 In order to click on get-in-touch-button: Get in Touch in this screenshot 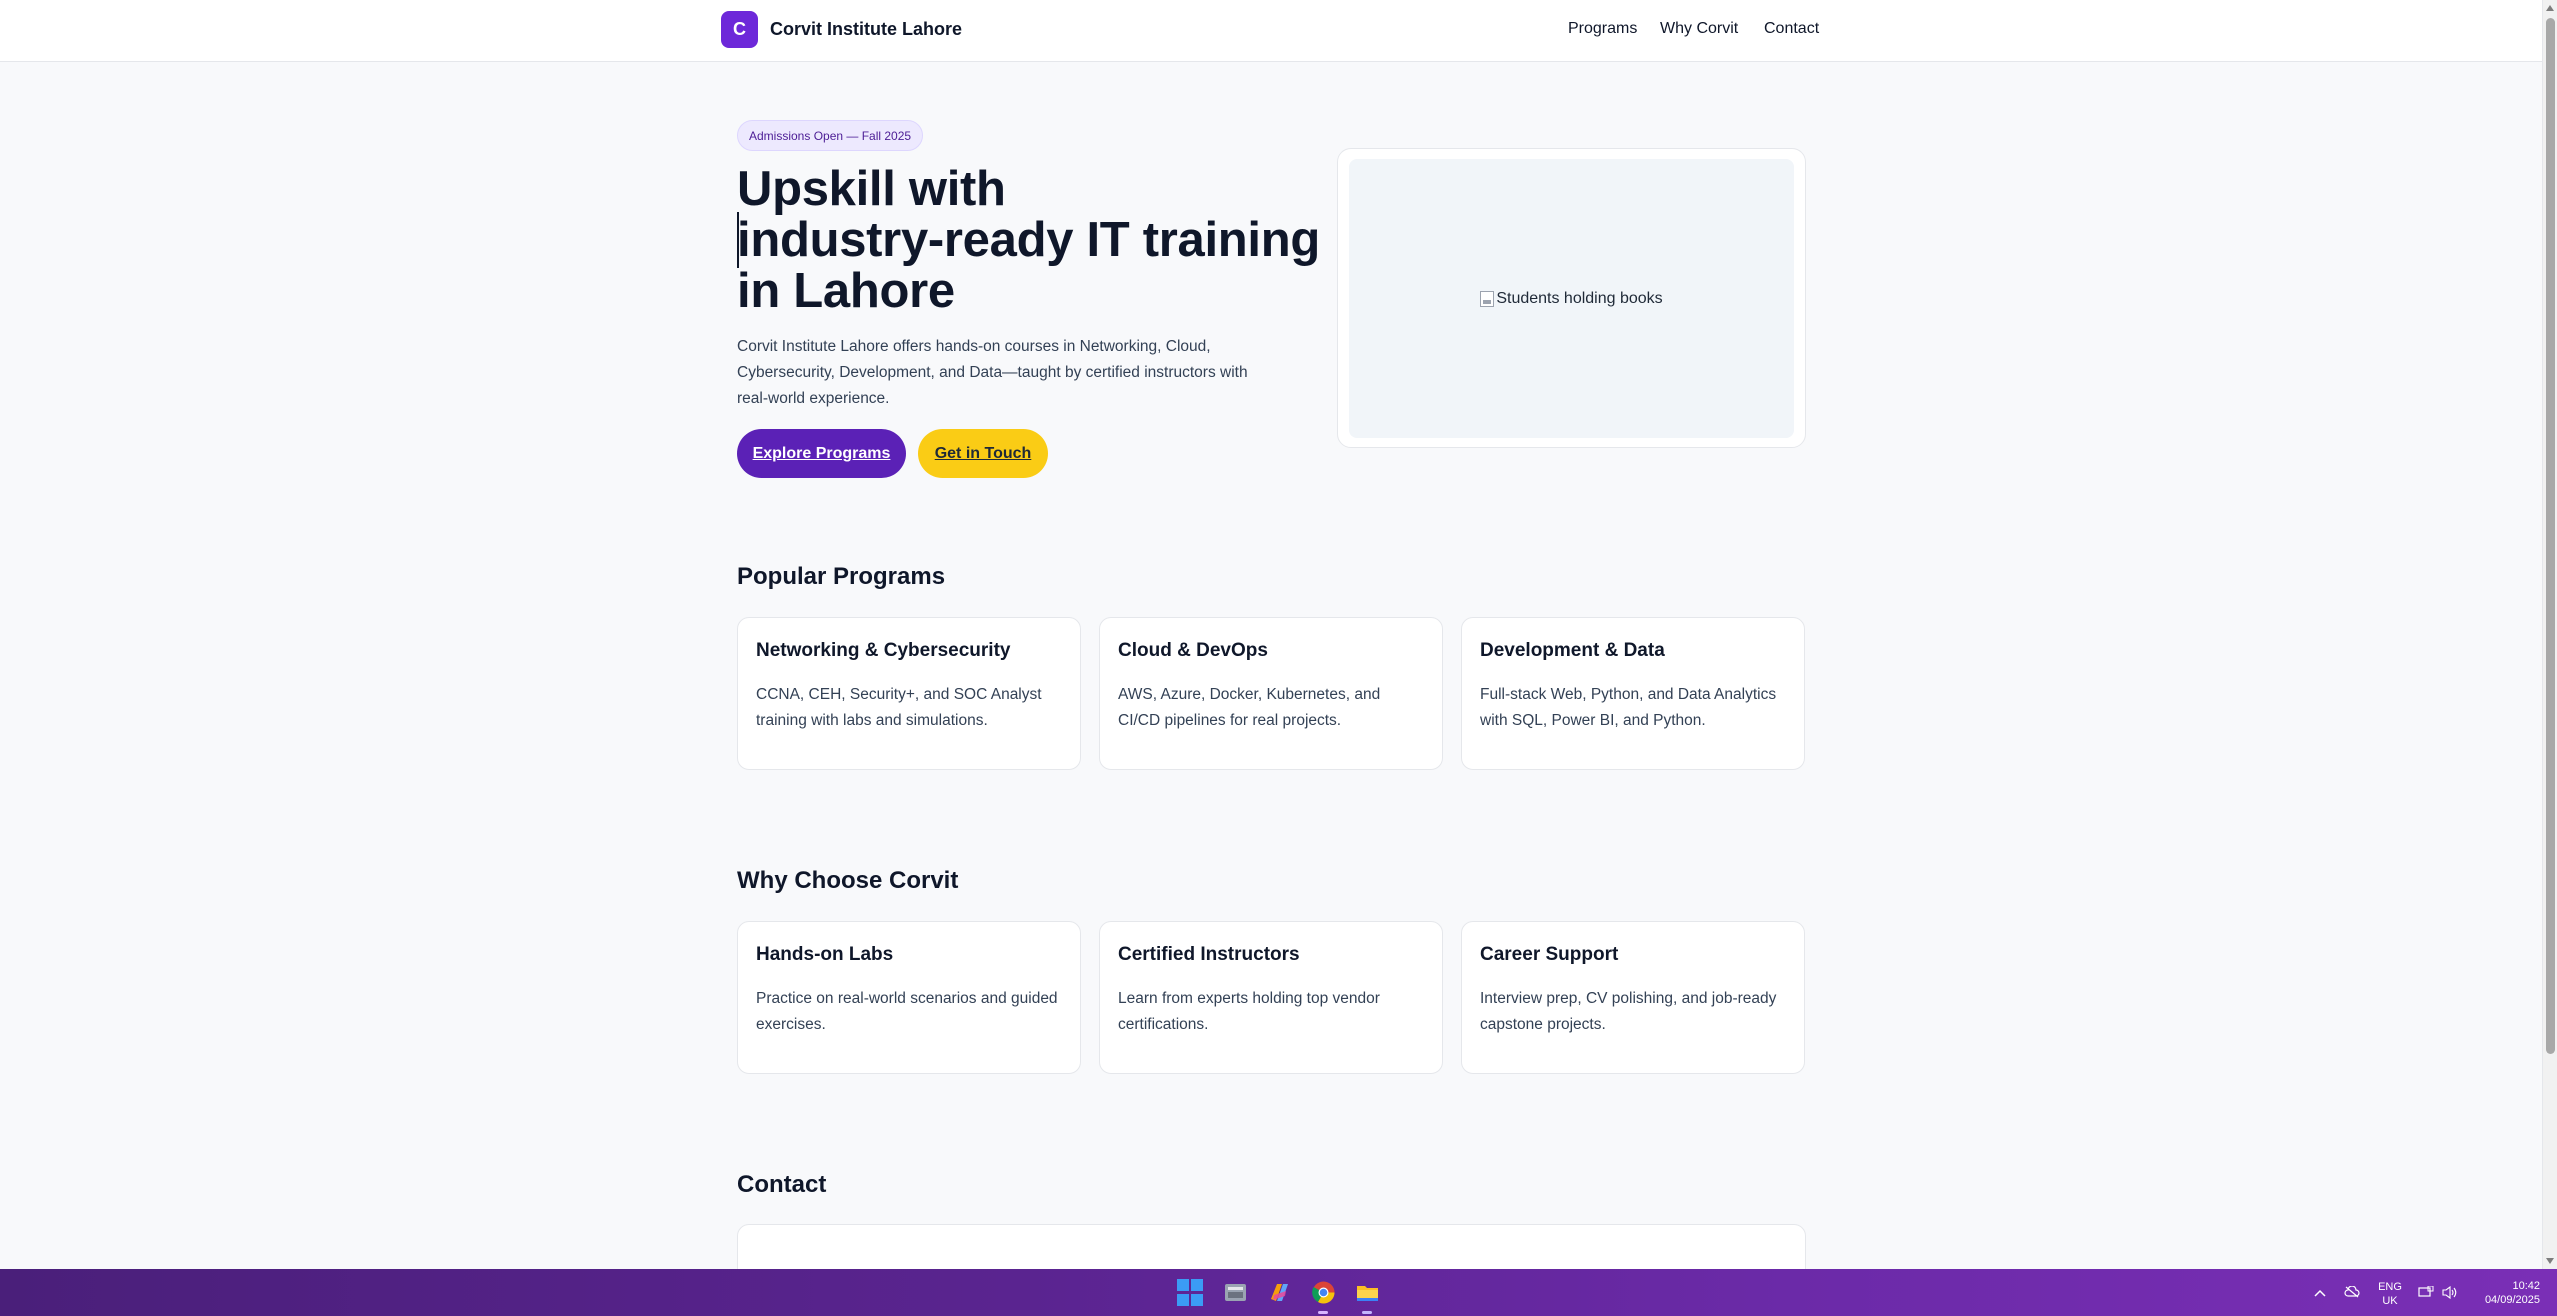, I will do `click(983, 453)`.